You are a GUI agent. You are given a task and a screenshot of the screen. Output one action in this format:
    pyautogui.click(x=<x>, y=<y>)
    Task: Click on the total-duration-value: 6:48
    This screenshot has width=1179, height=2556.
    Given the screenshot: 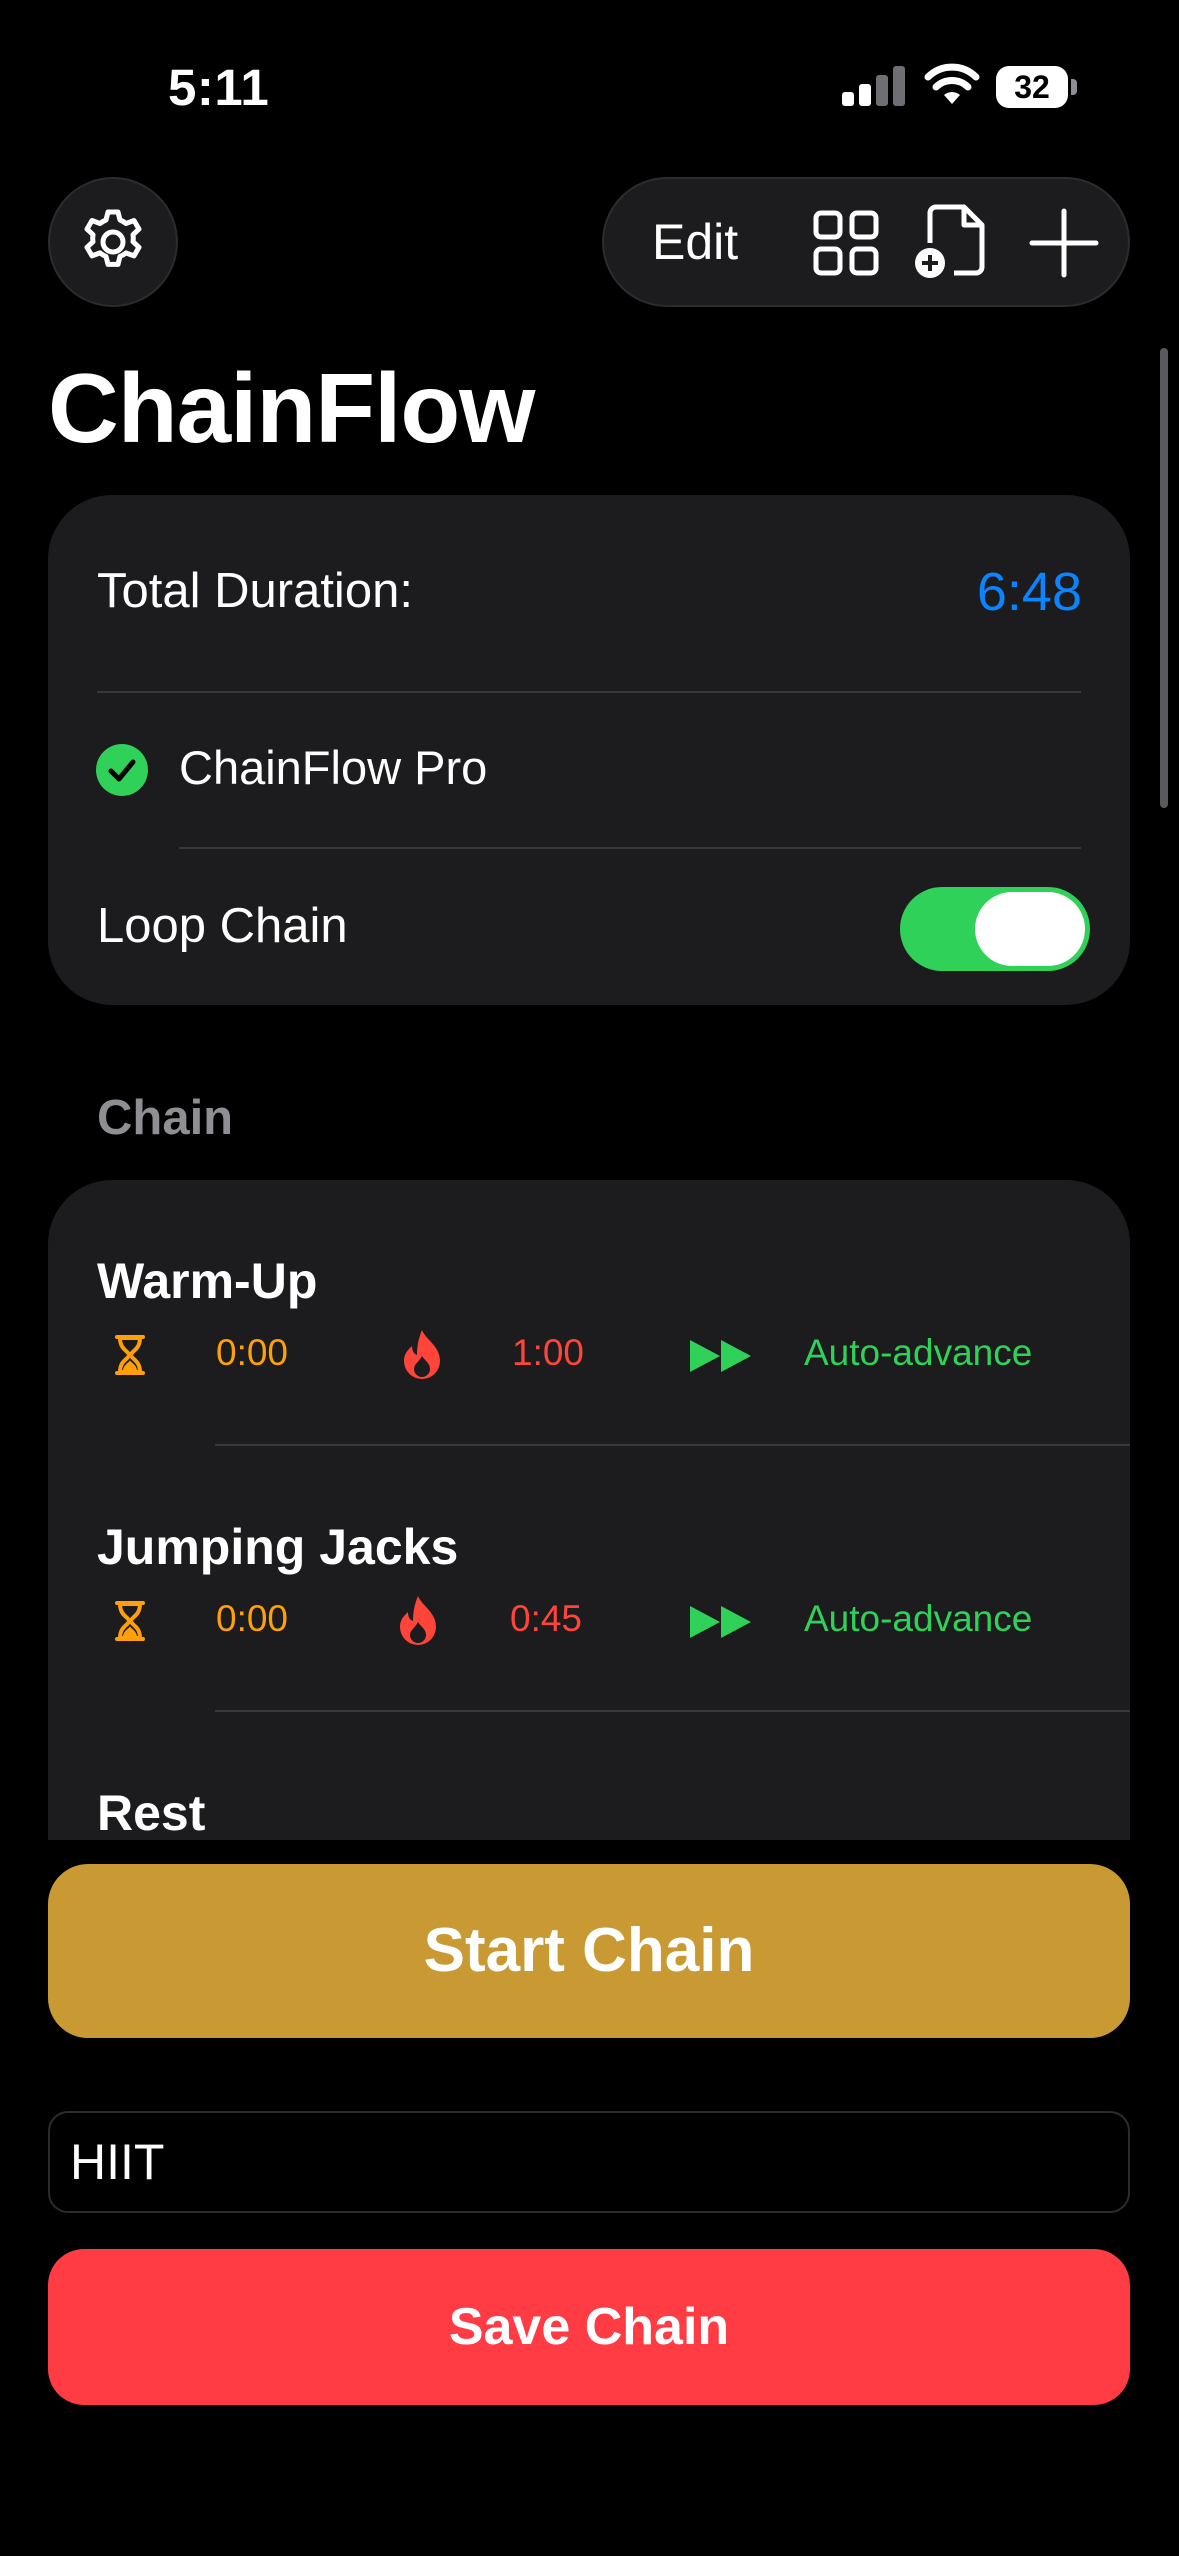 What is the action you would take?
    pyautogui.click(x=1029, y=592)
    